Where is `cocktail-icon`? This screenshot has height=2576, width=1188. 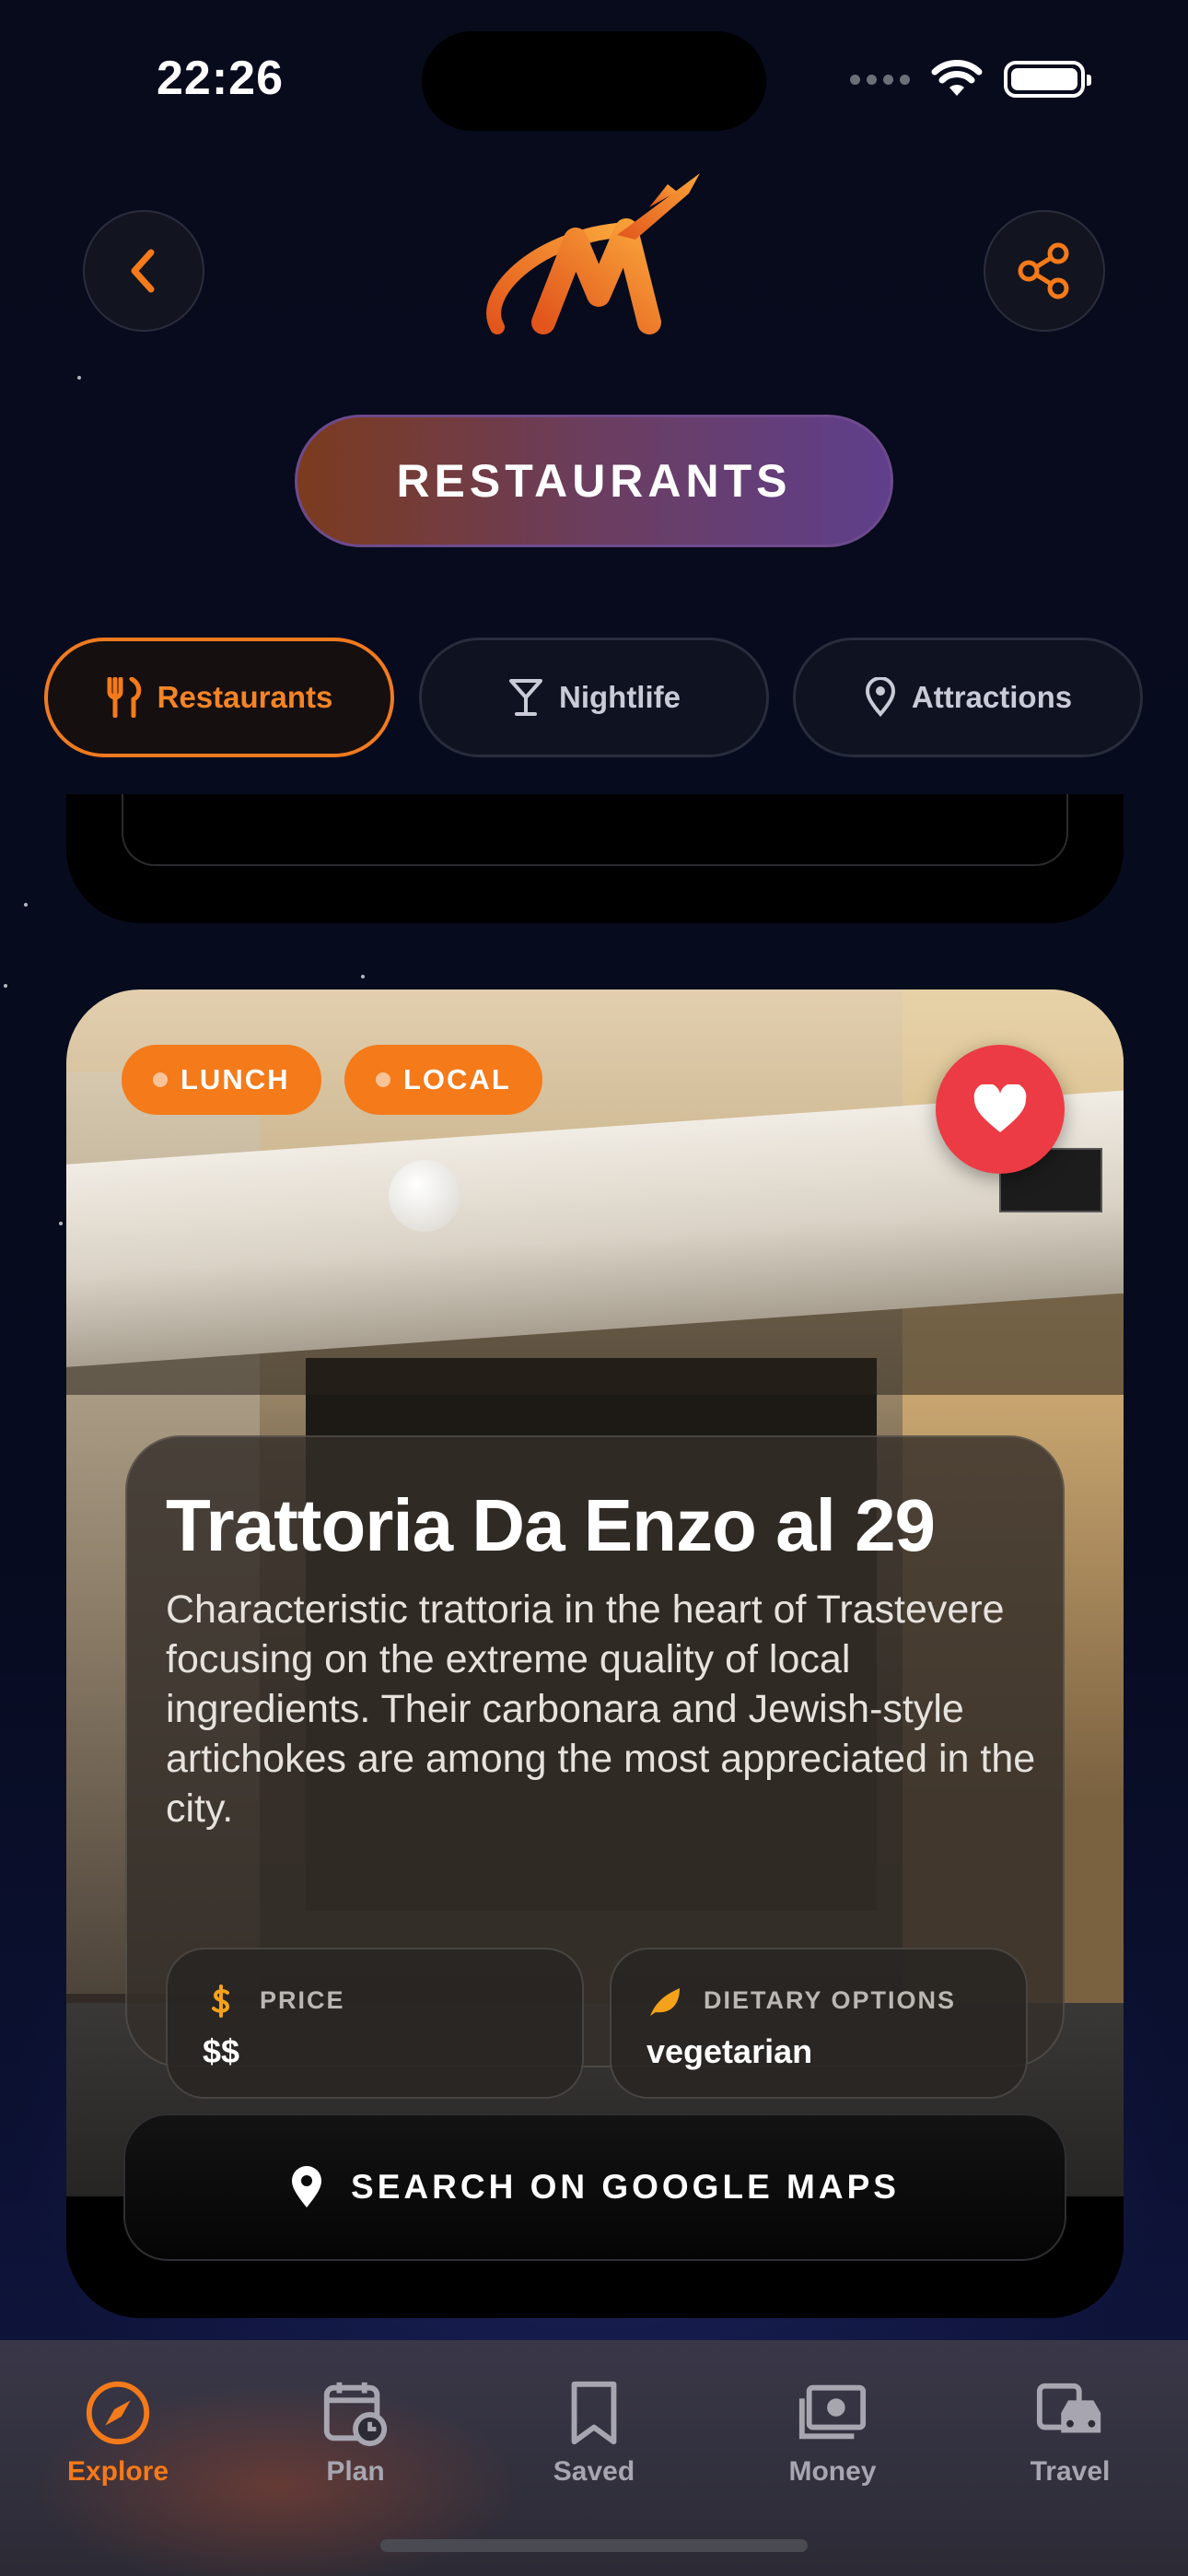 cocktail-icon is located at coordinates (525, 697).